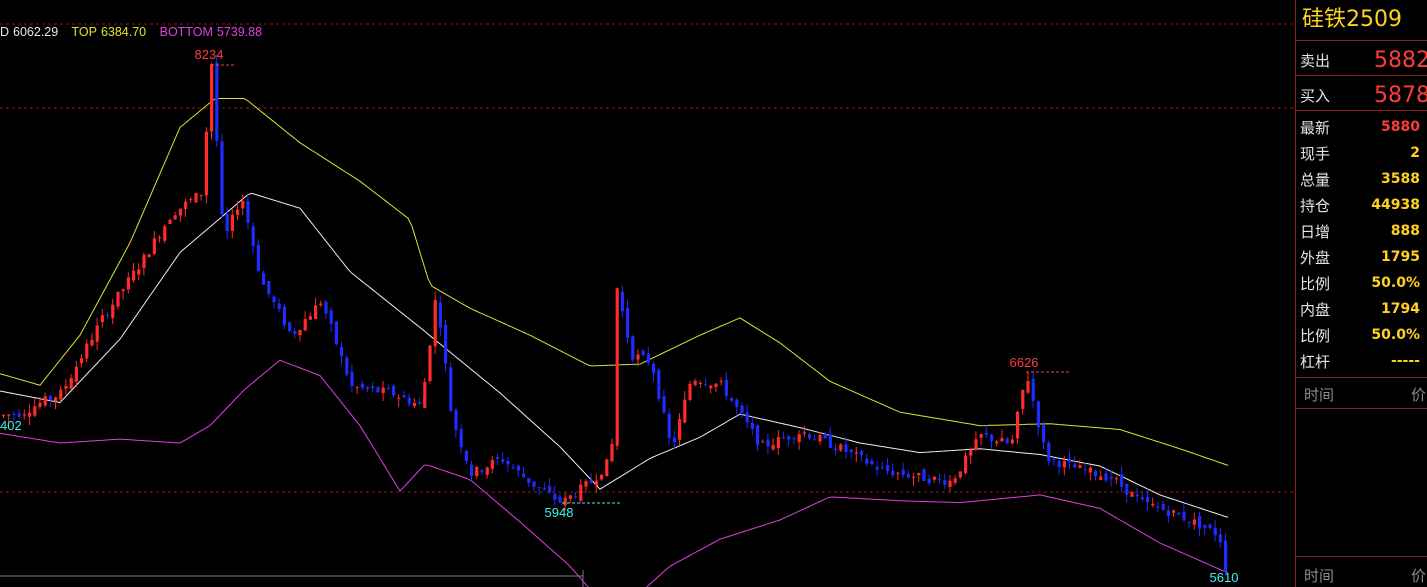 Image resolution: width=1427 pixels, height=587 pixels. What do you see at coordinates (1361, 20) in the screenshot?
I see `symbol-title: 硅铁2509` at bounding box center [1361, 20].